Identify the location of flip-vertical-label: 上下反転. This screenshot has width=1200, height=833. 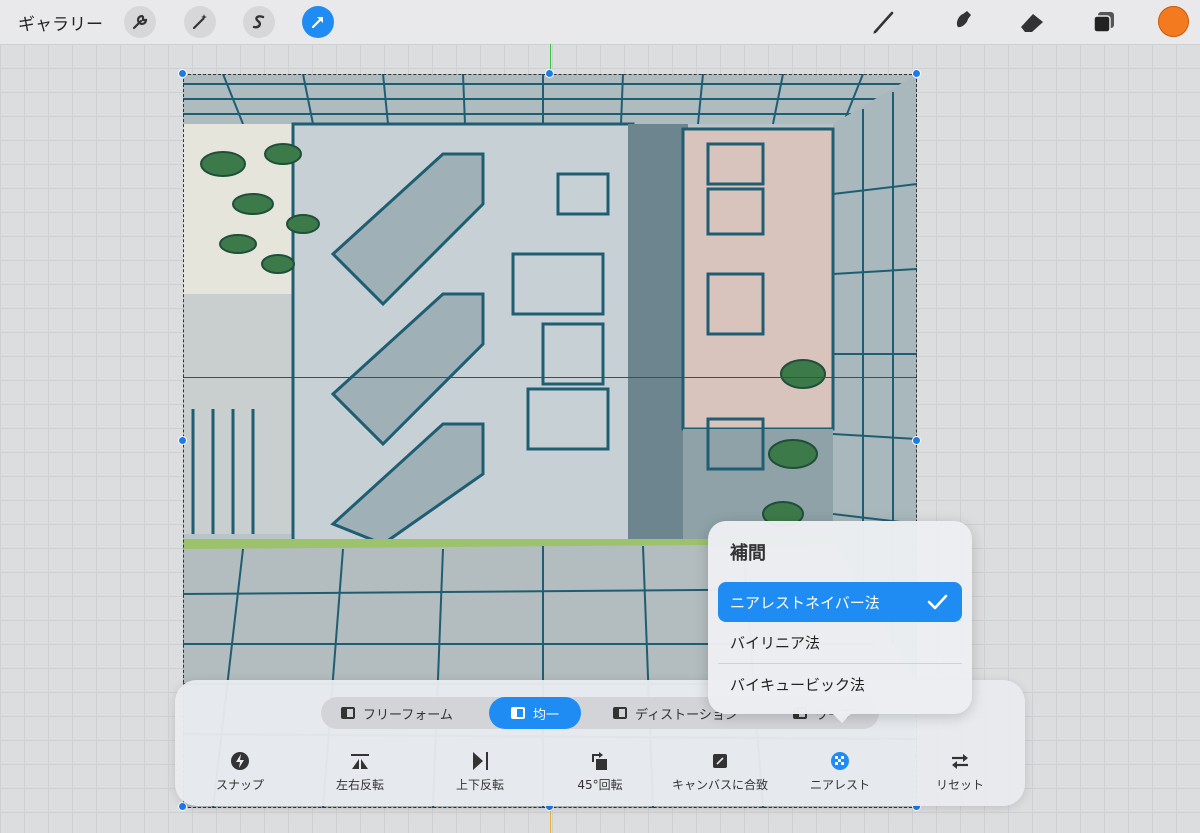
(479, 785).